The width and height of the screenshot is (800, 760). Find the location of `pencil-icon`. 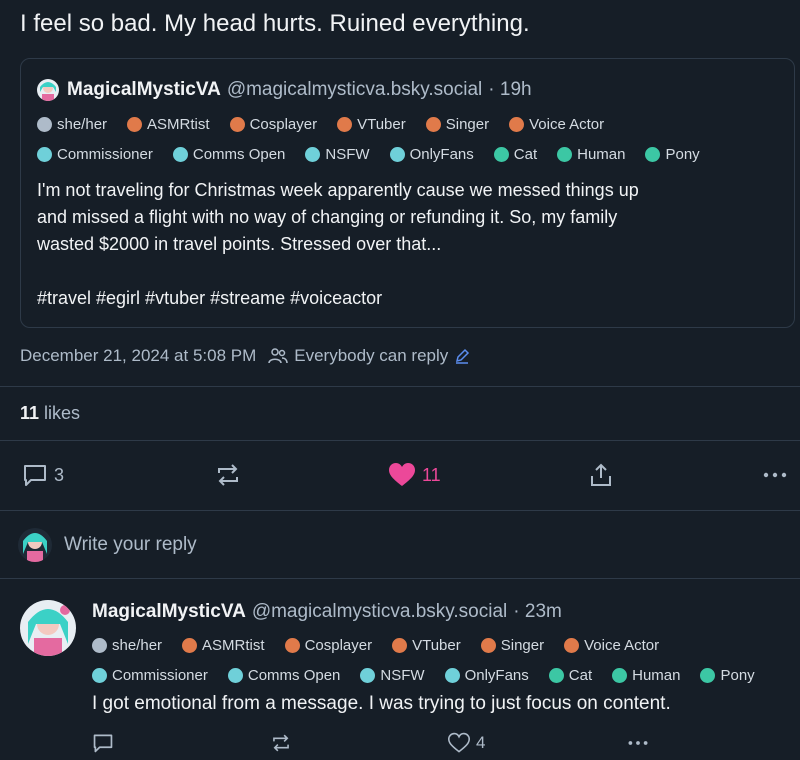

pencil-icon is located at coordinates (462, 356).